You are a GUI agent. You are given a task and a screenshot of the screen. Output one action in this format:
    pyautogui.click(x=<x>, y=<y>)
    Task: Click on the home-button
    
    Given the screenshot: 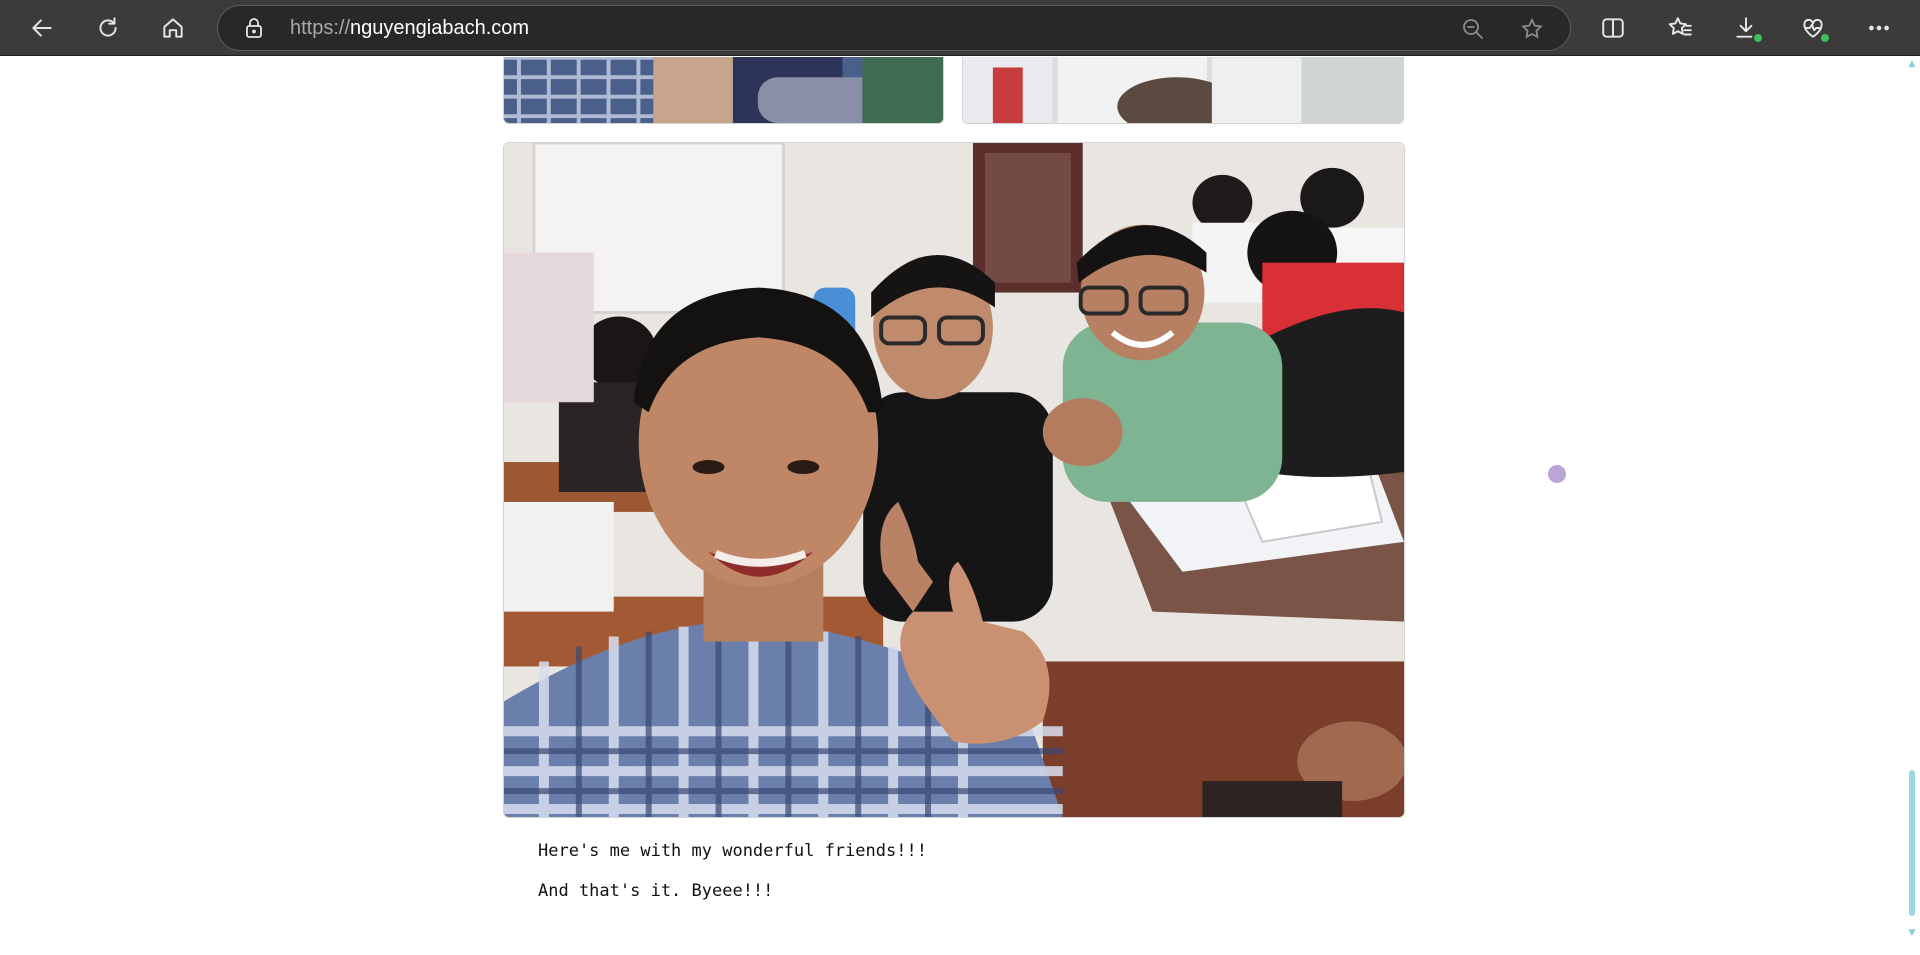 What is the action you would take?
    pyautogui.click(x=173, y=28)
    